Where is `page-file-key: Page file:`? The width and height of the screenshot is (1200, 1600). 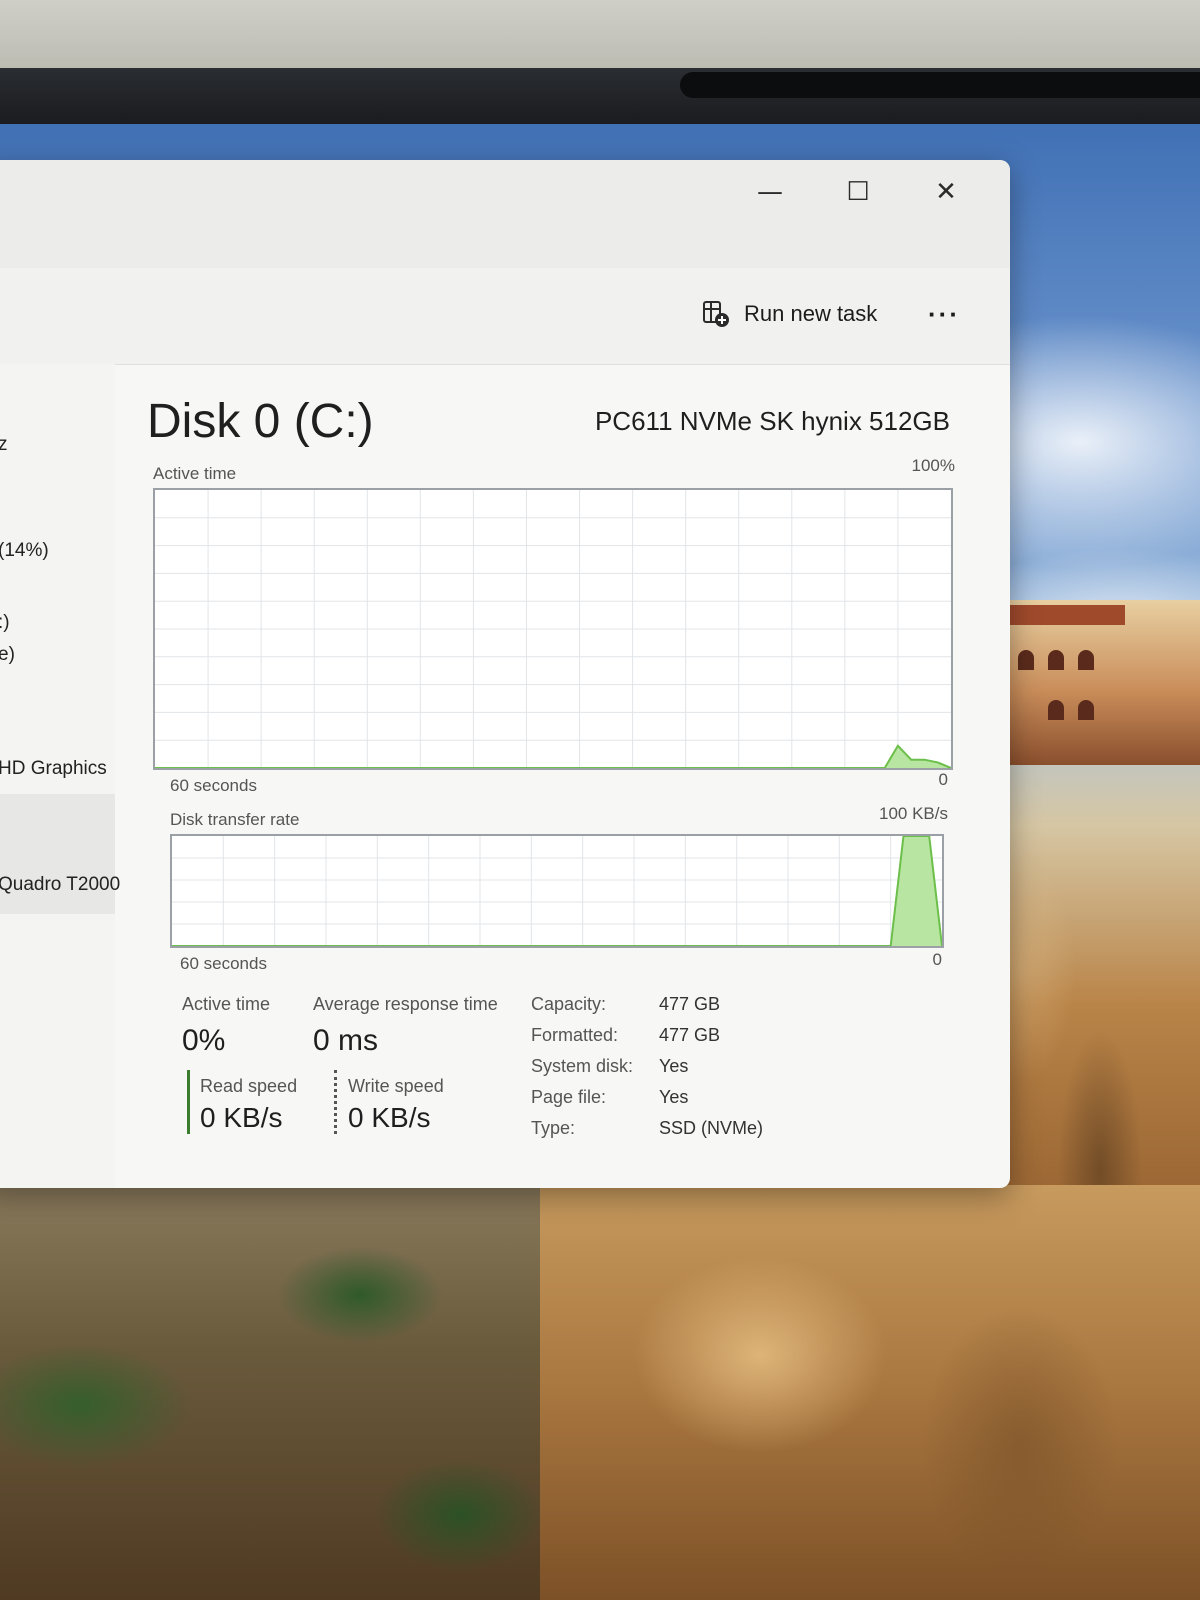 page-file-key: Page file: is located at coordinates (569, 1097).